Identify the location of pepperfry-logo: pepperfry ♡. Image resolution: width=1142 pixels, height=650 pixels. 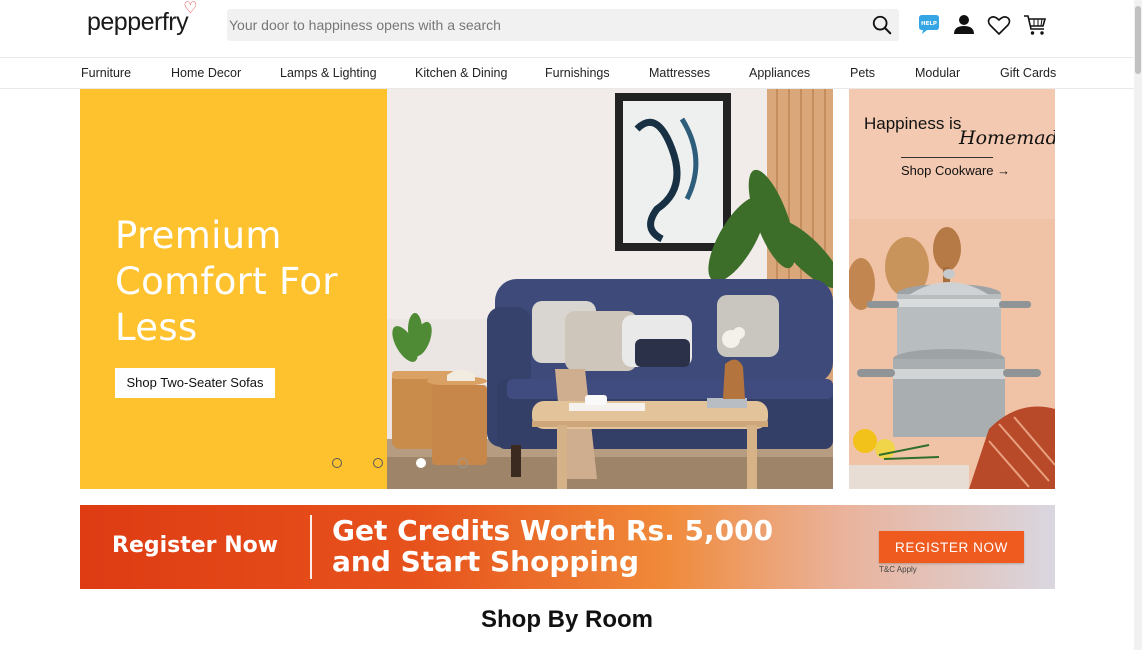
(142, 18).